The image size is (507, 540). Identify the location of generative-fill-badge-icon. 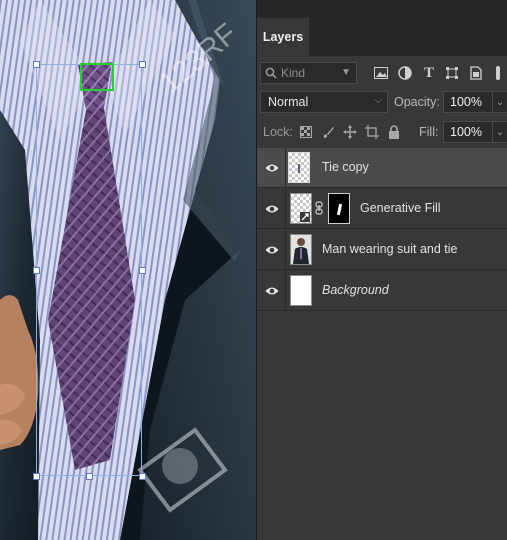
(305, 217).